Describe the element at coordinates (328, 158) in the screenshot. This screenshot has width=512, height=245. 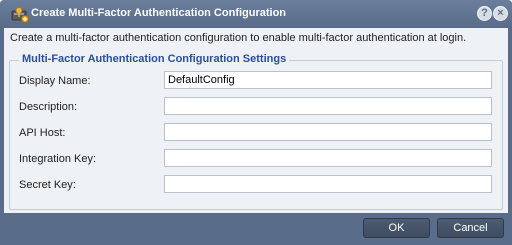
I see `integration-key-input` at that location.